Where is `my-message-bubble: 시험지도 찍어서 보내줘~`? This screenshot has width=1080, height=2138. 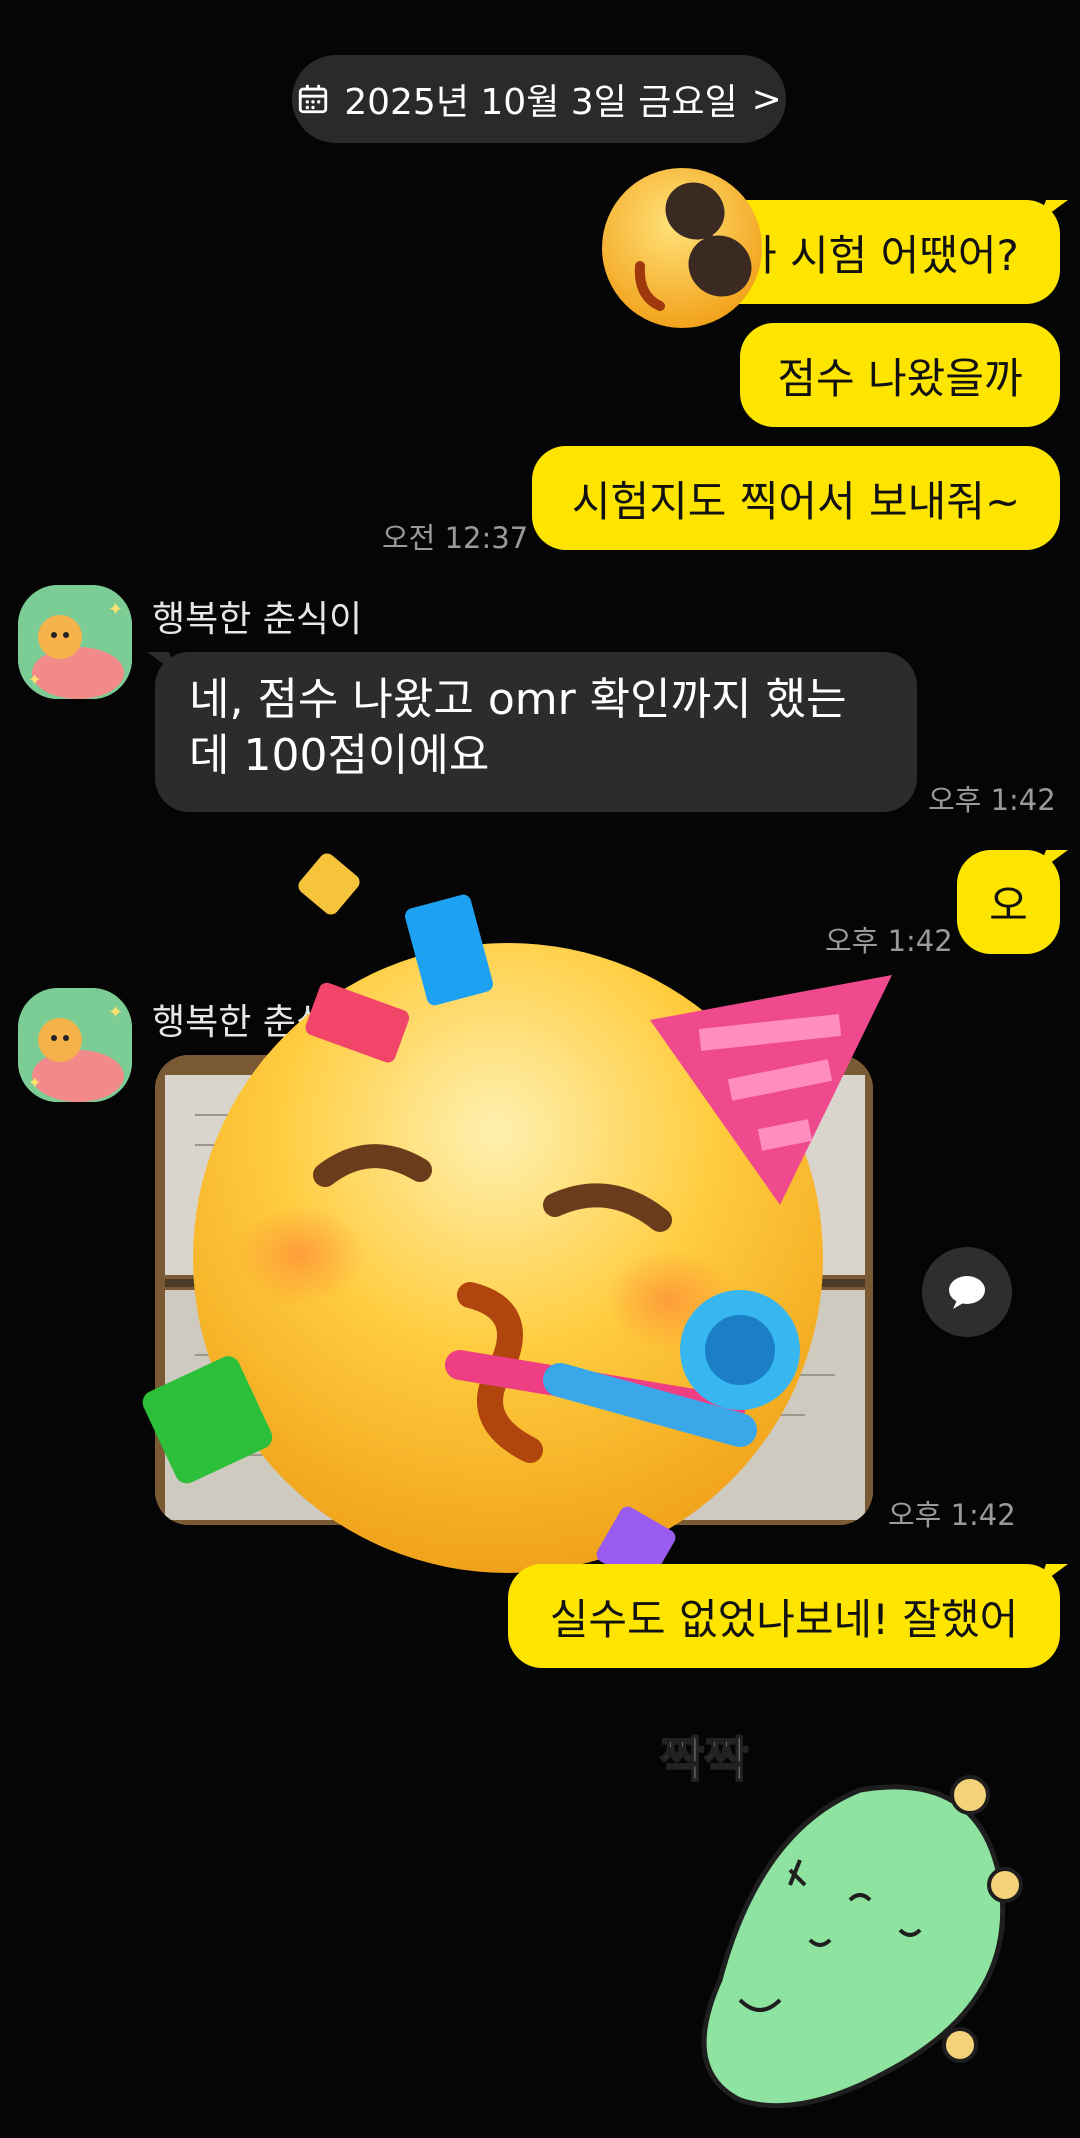
my-message-bubble: 시험지도 찍어서 보내줘~ is located at coordinates (796, 498).